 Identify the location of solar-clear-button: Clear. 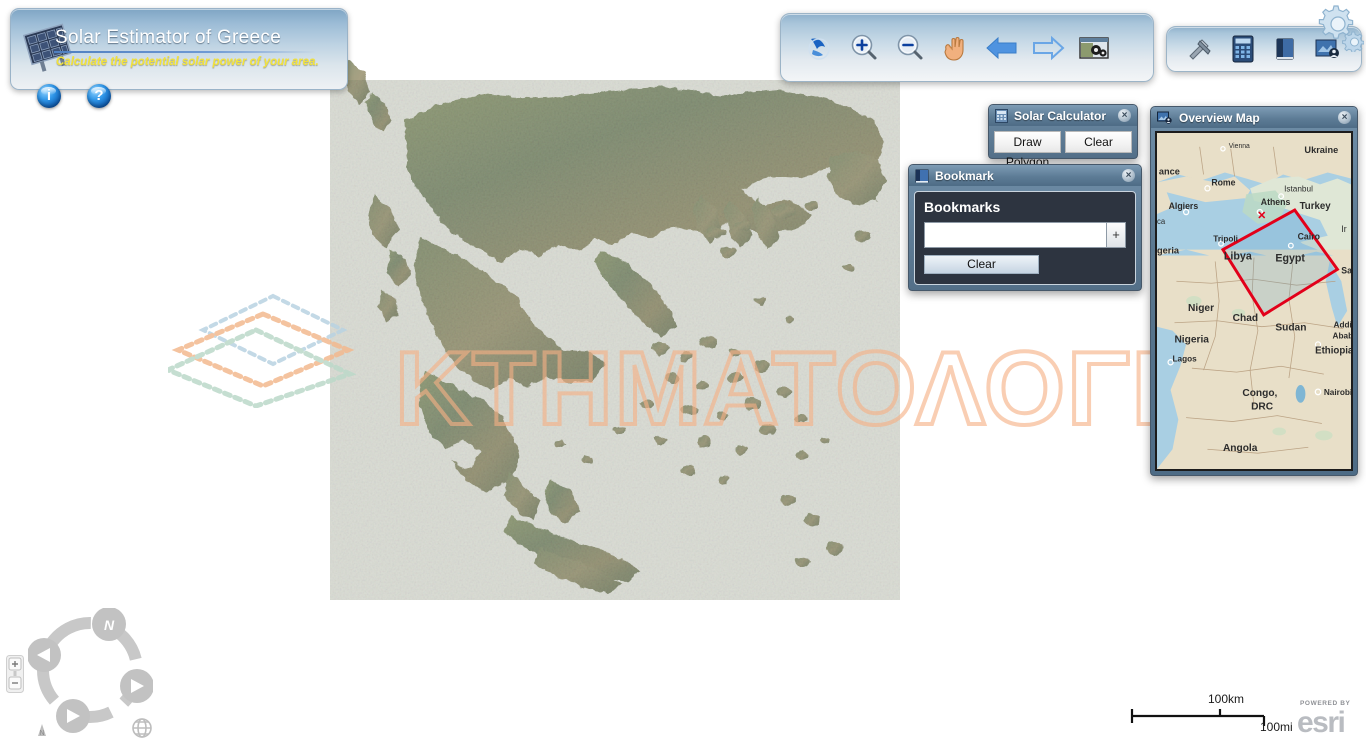
(1098, 142).